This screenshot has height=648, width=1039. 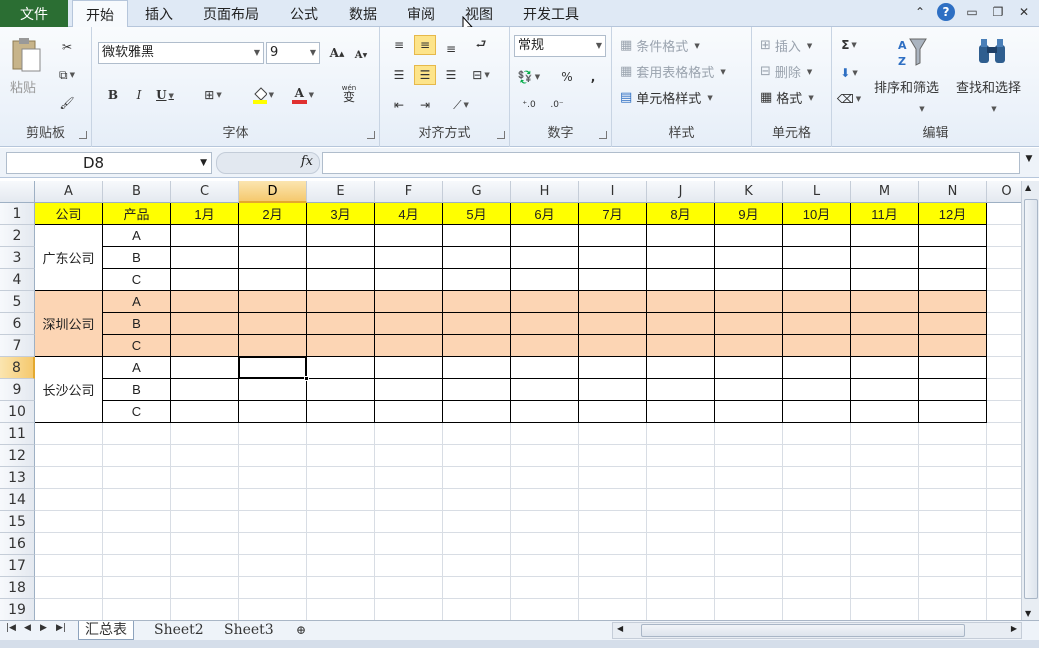 What do you see at coordinates (17, 368) in the screenshot?
I see `row-header: 8` at bounding box center [17, 368].